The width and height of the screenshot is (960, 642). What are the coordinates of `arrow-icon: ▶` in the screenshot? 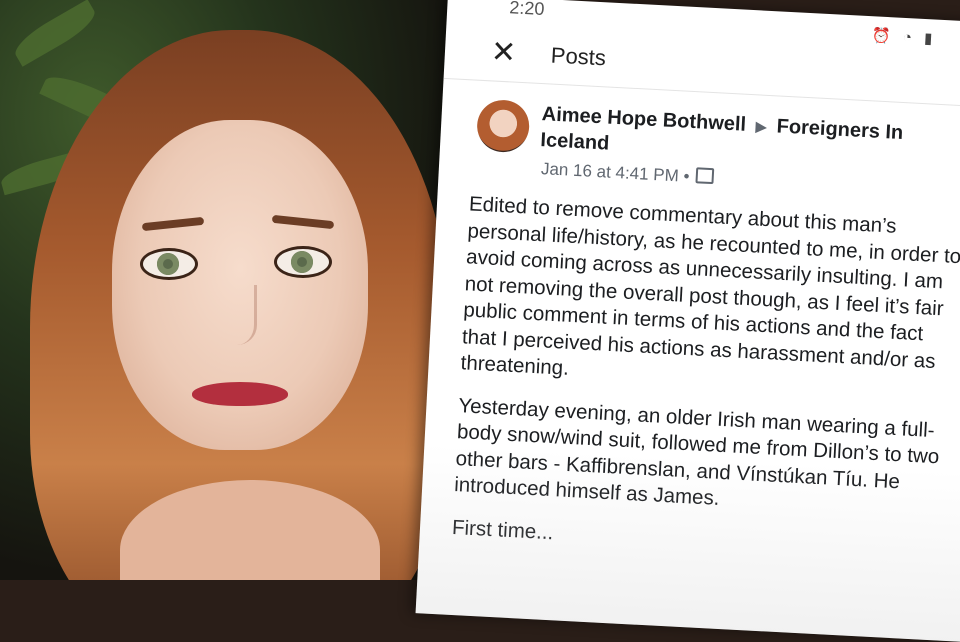 It's located at (761, 127).